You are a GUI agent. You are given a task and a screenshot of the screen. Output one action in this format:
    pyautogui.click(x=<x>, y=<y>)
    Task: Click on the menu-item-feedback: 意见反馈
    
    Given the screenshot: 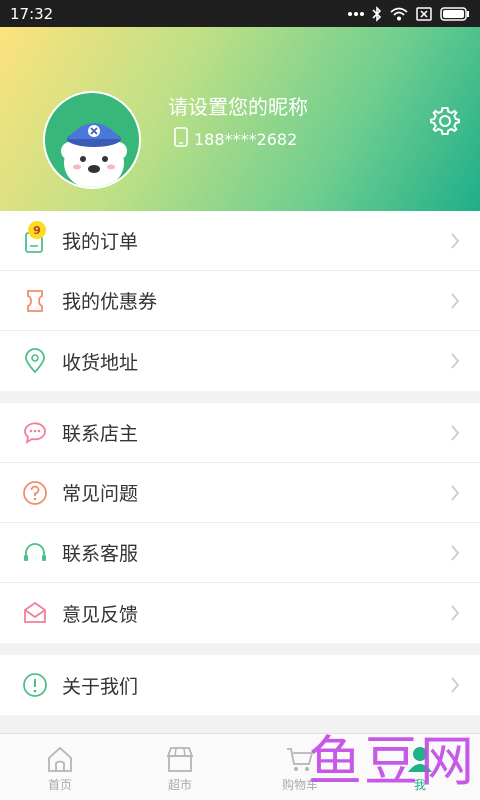 What is the action you would take?
    pyautogui.click(x=240, y=613)
    